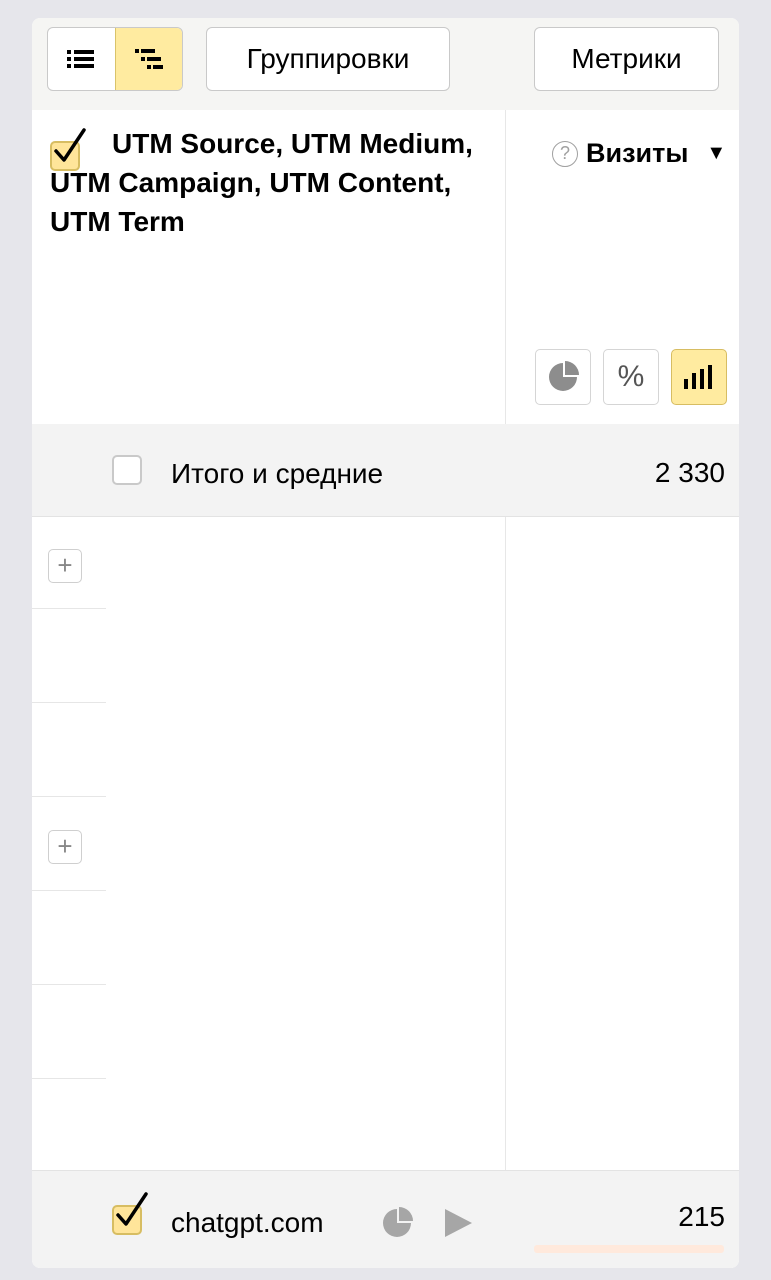  I want to click on row-label: chatgpt.com, so click(247, 1223).